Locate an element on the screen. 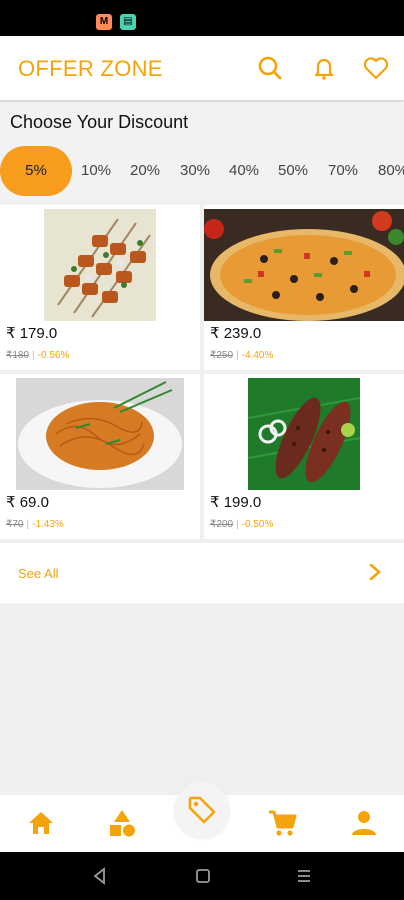 This screenshot has width=404, height=900. offers-tag-icon is located at coordinates (202, 810).